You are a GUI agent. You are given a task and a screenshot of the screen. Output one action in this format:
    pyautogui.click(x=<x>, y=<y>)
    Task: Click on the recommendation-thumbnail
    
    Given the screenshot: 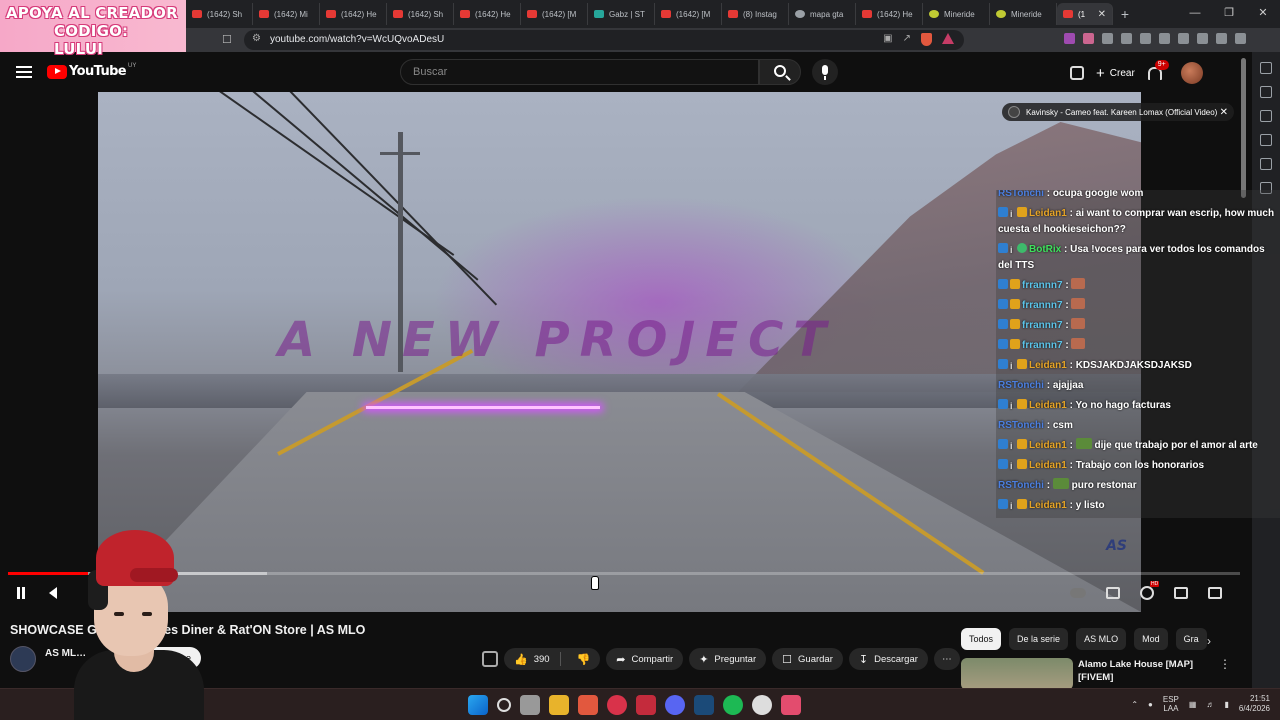 What is the action you would take?
    pyautogui.click(x=1017, y=674)
    